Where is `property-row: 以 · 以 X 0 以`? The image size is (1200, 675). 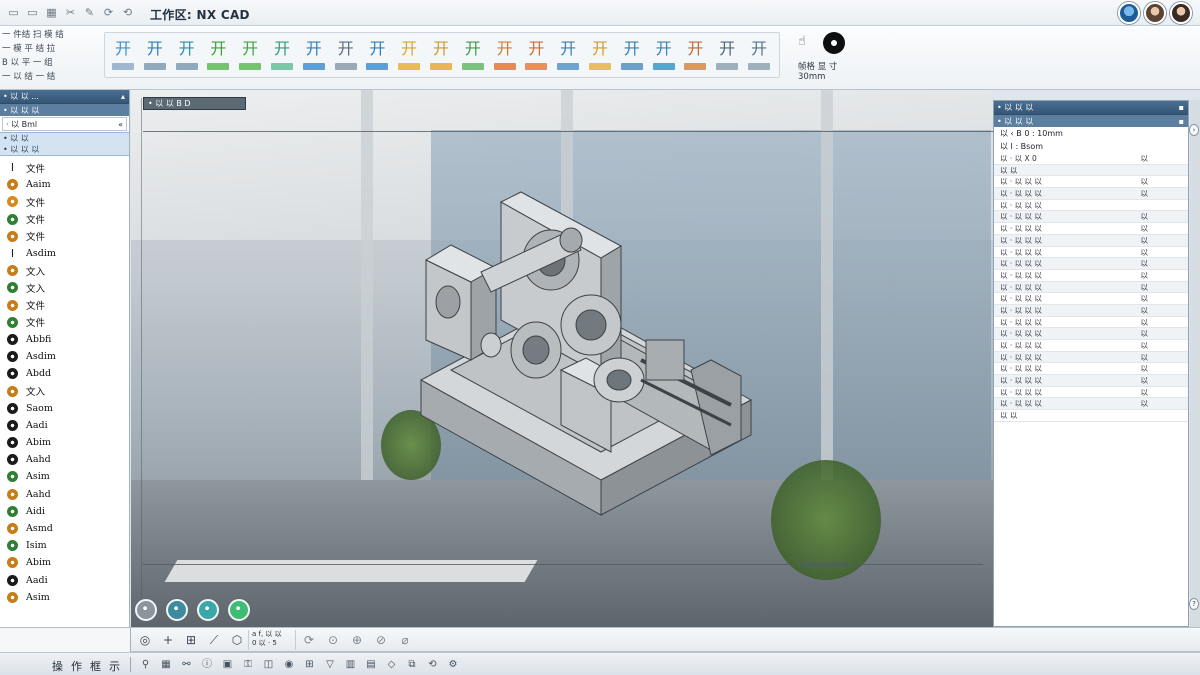
property-row: 以 · 以 X 0 以 is located at coordinates (1091, 159).